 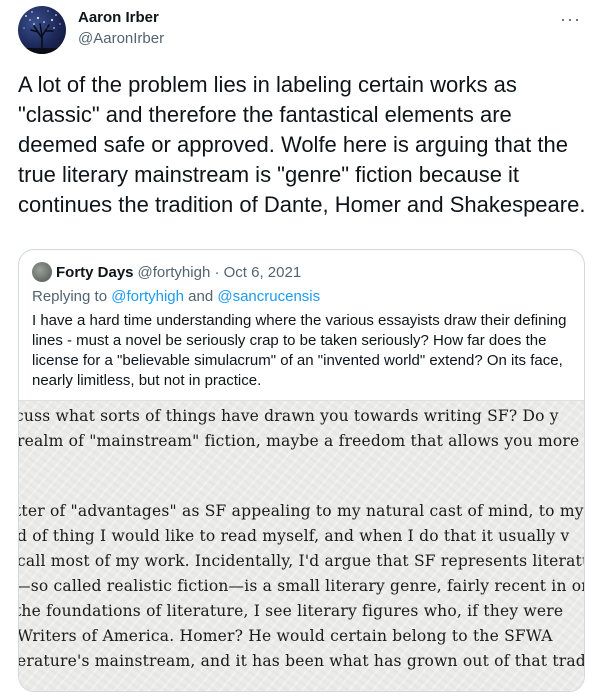 I want to click on author-handle: @AaronIrber, so click(x=121, y=38).